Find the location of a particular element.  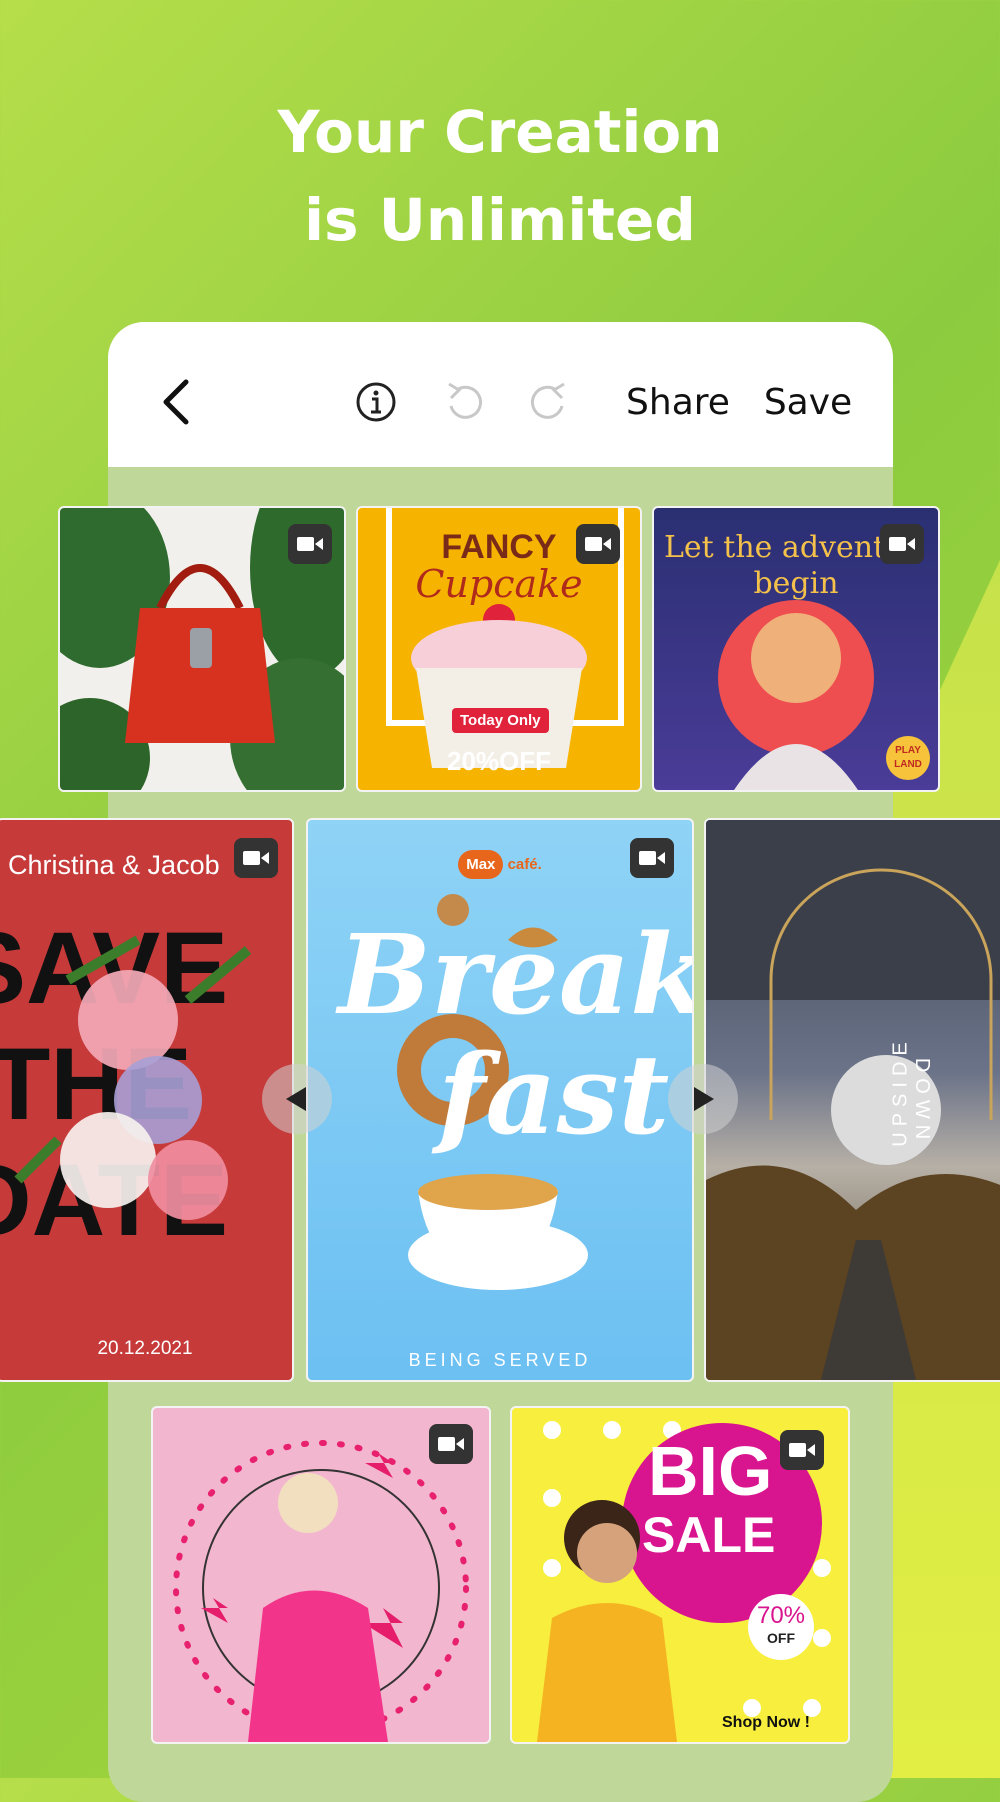

template-card-big-sale: BIG SALE 70% OFF Shop Now ! is located at coordinates (680, 1575).